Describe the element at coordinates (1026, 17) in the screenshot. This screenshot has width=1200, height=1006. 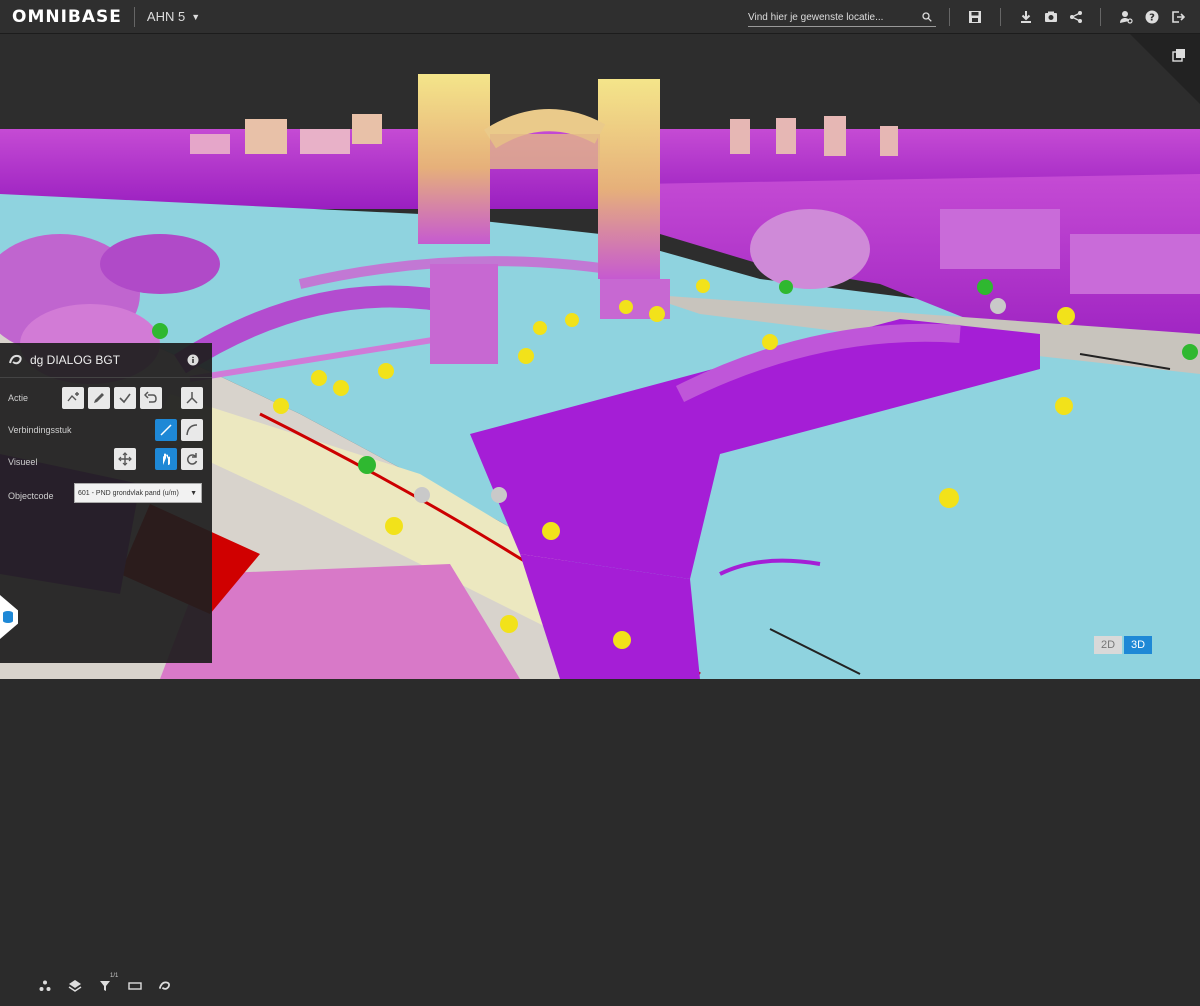
I see `download-icon` at that location.